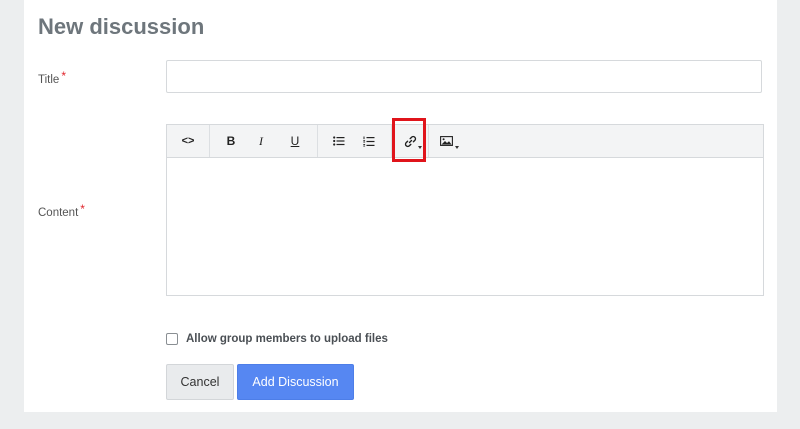 This screenshot has width=800, height=429. I want to click on image-button, so click(446, 141).